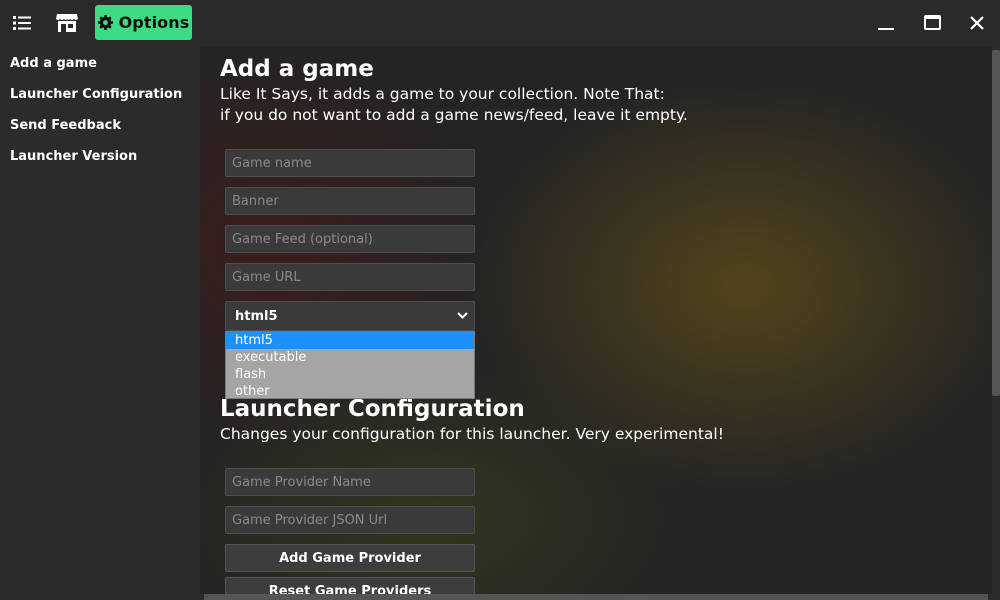  I want to click on sidebar-item-add-game: Add a game, so click(53, 63).